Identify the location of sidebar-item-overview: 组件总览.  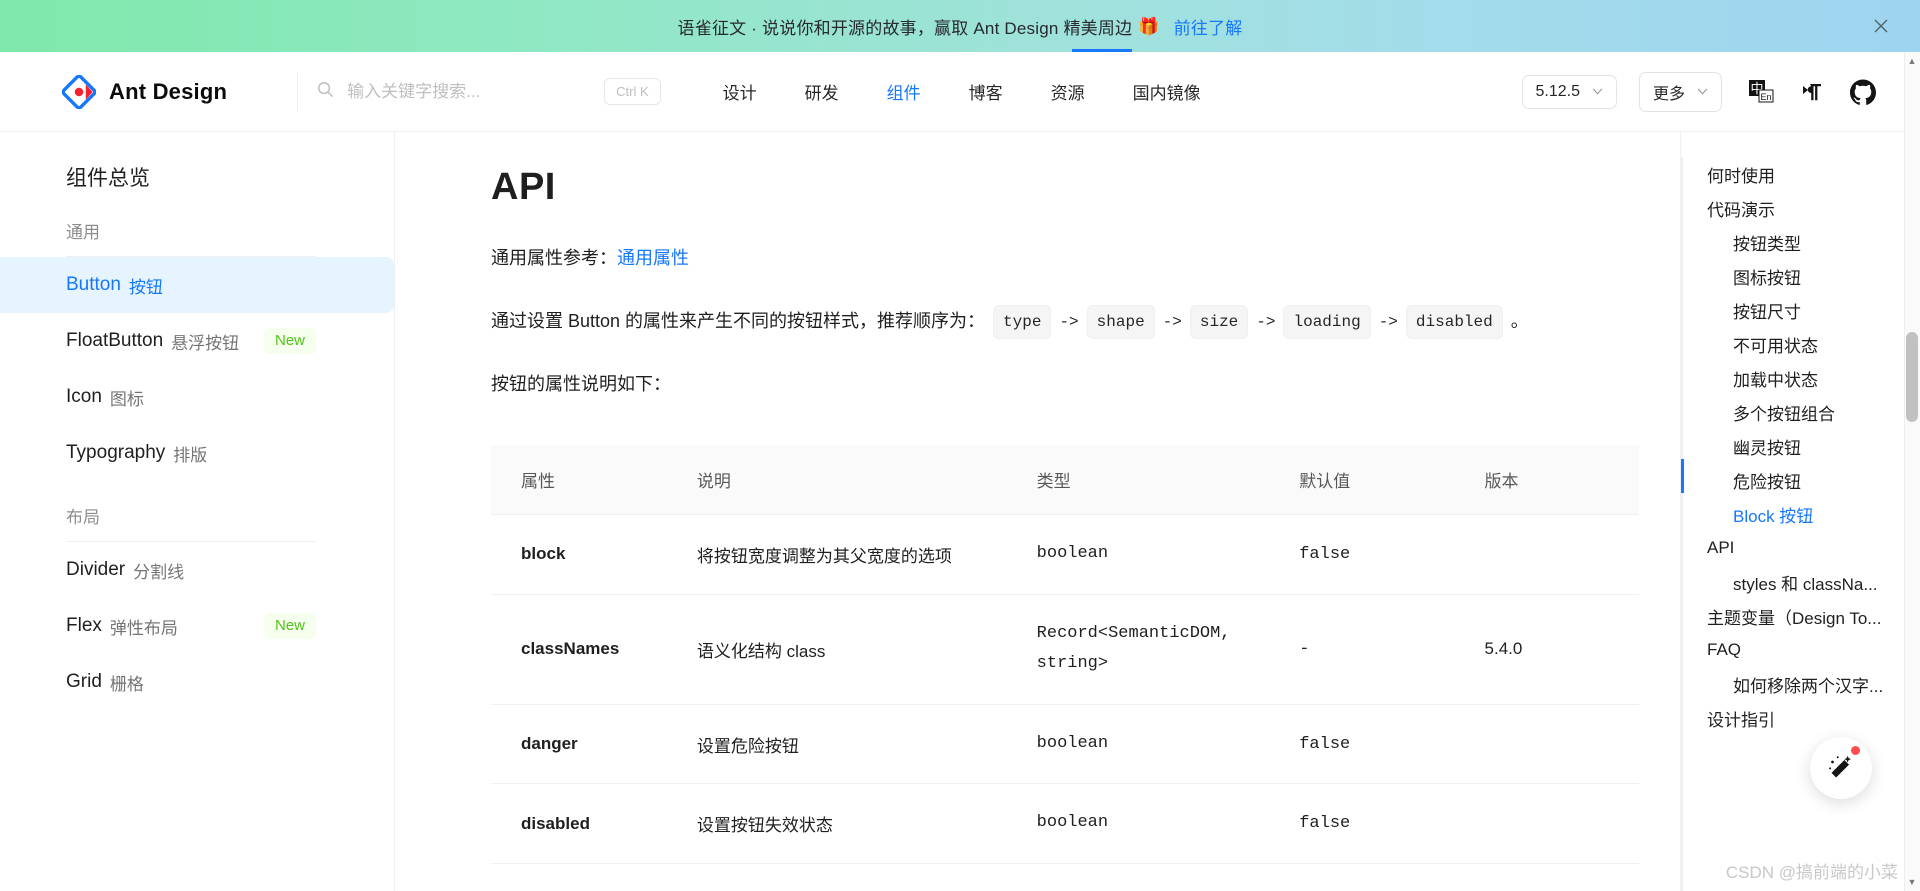
(197, 177).